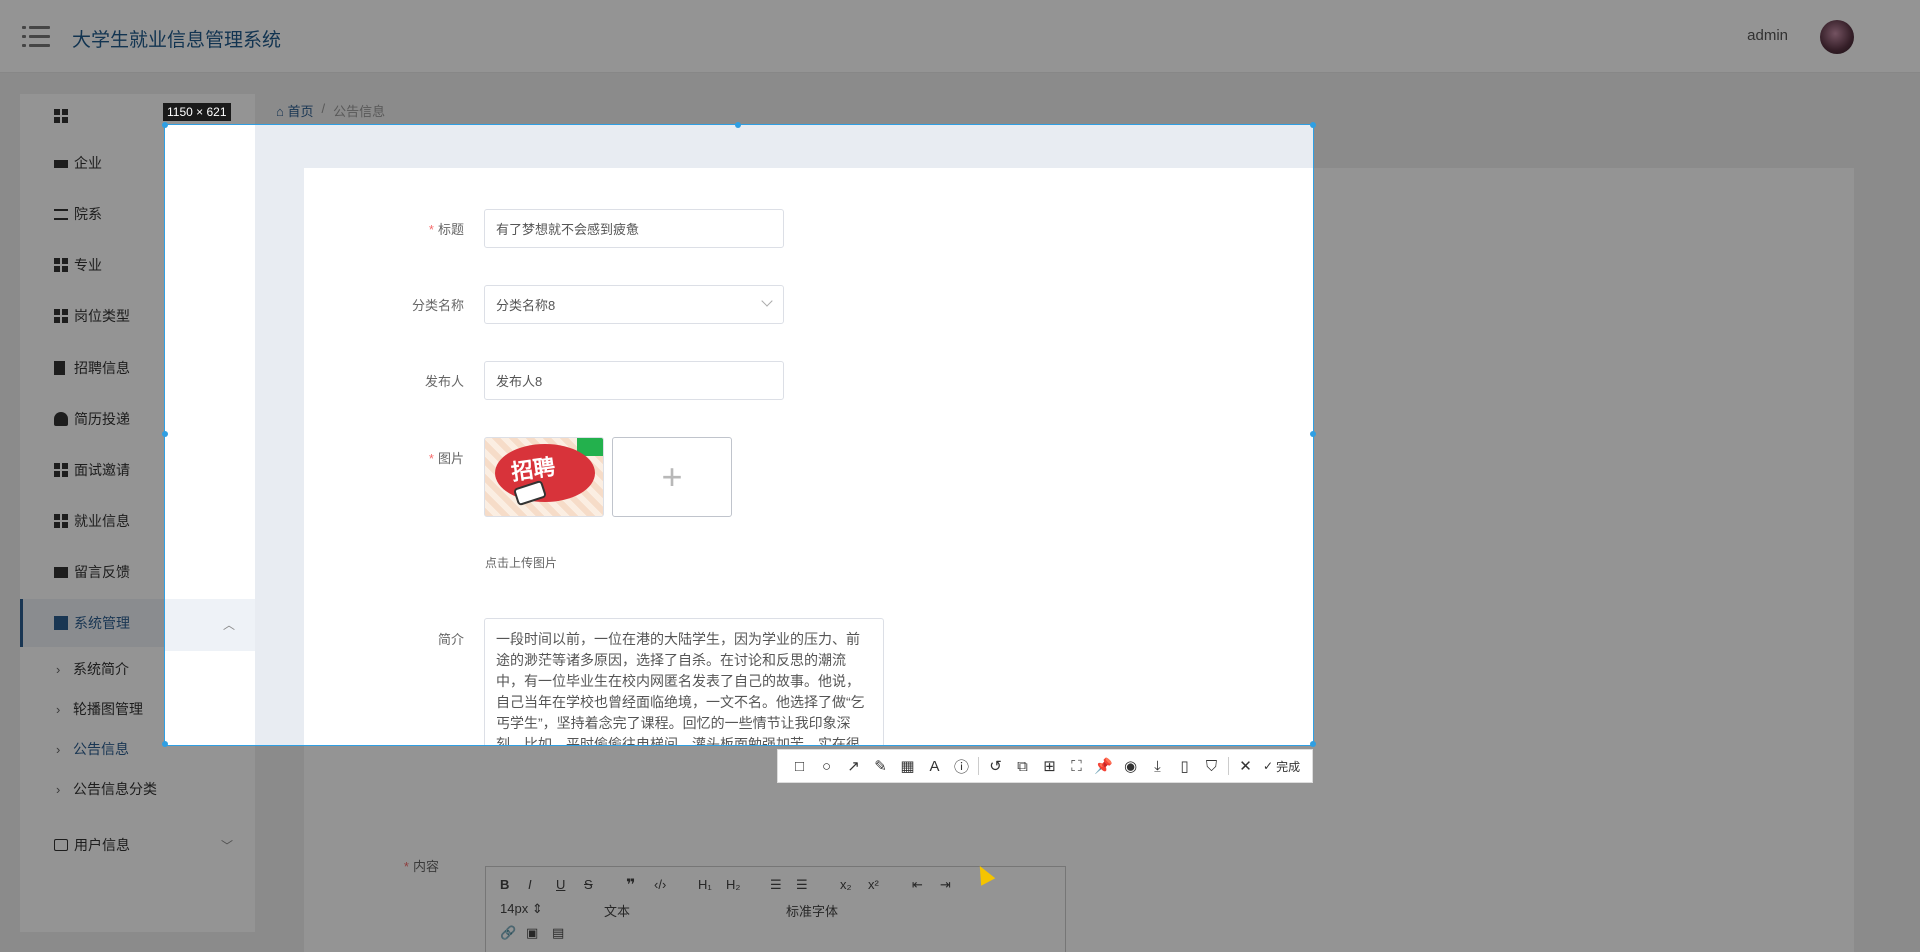 The height and width of the screenshot is (952, 1920). Describe the element at coordinates (514, 908) in the screenshot. I see `font-size-value: 14px` at that location.